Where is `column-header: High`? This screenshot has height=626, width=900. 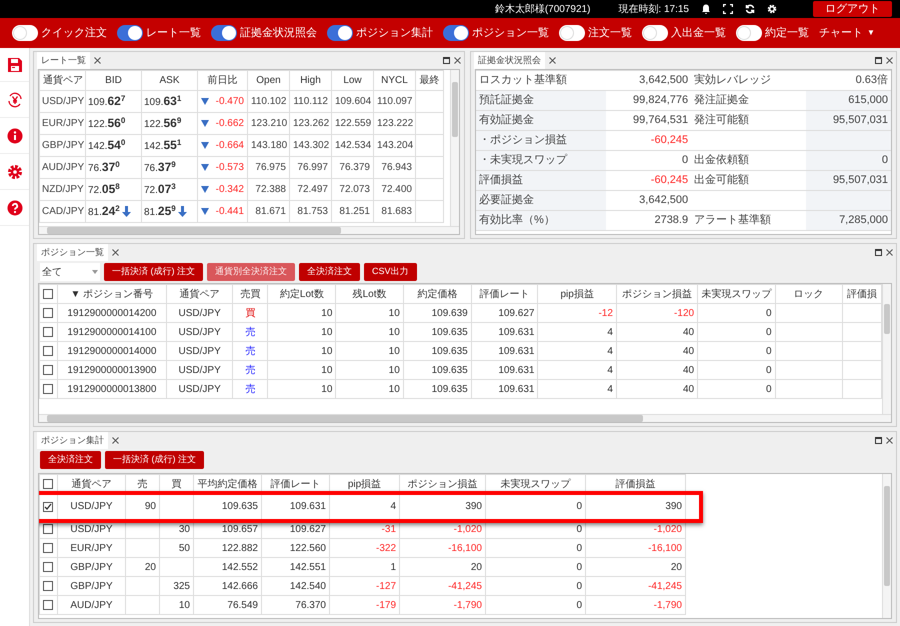
column-header: High is located at coordinates (311, 80).